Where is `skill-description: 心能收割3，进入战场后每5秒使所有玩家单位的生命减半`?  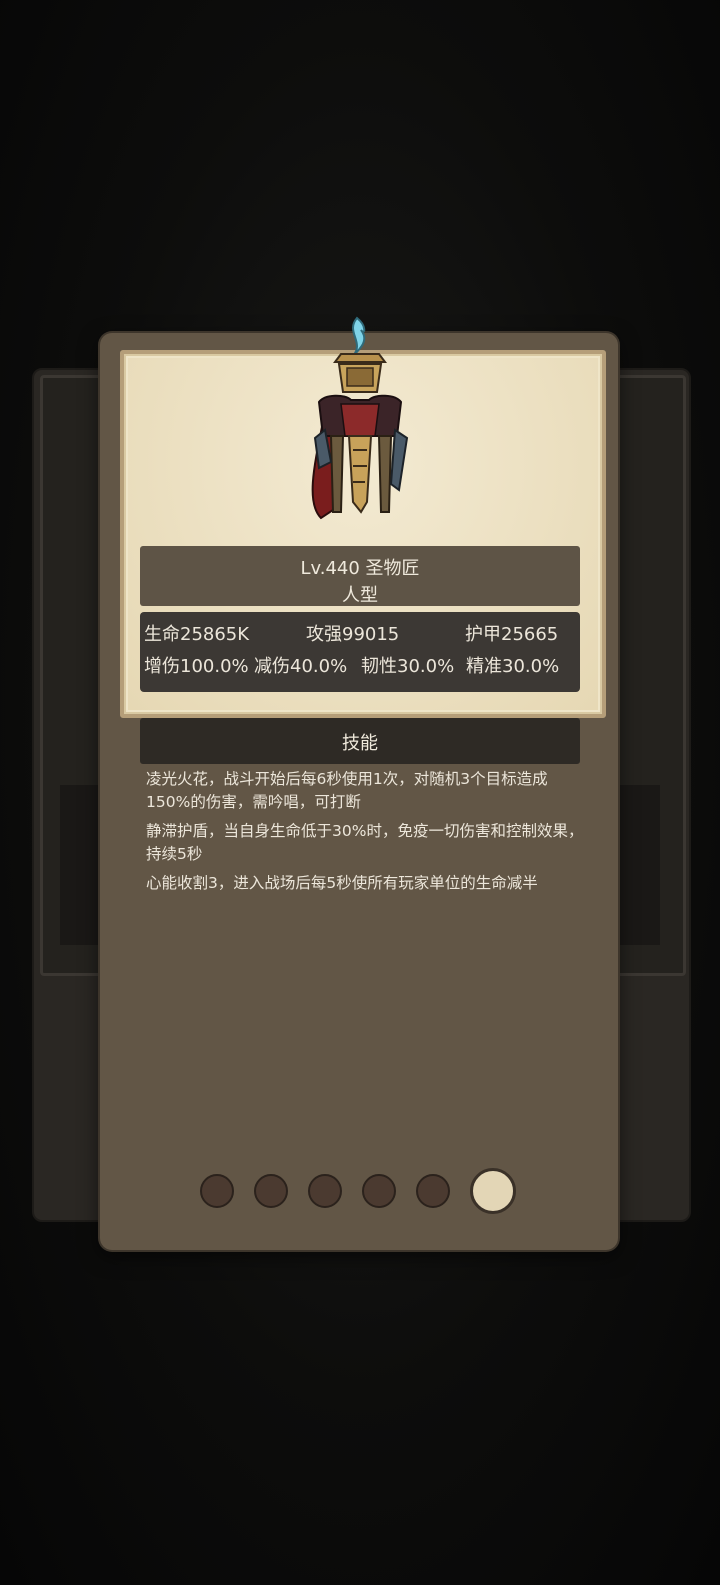 skill-description: 心能收割3，进入战场后每5秒使所有玩家单位的生命减半 is located at coordinates (342, 883).